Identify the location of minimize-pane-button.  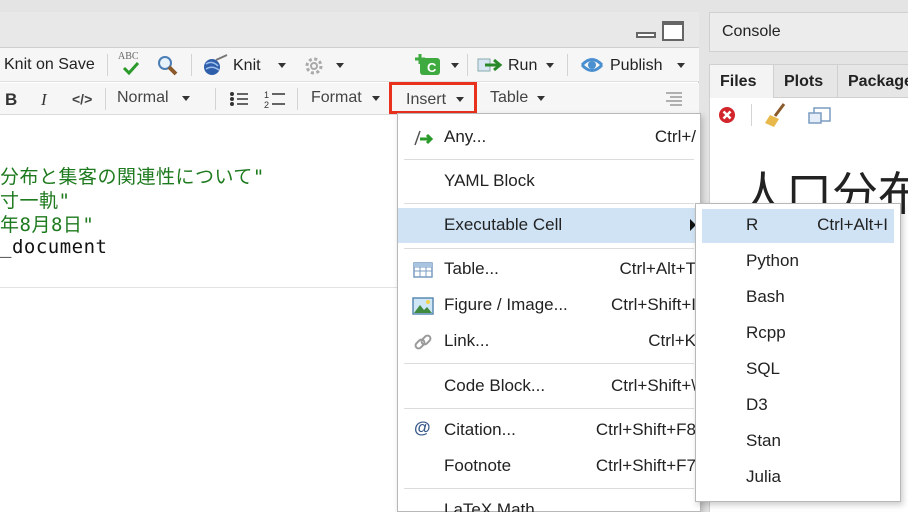
(646, 32).